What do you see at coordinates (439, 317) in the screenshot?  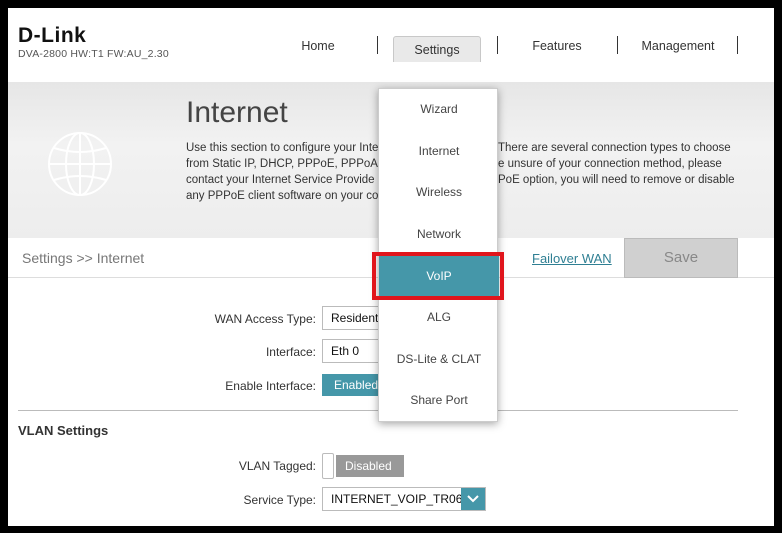 I see `menu-item-alg: ALG` at bounding box center [439, 317].